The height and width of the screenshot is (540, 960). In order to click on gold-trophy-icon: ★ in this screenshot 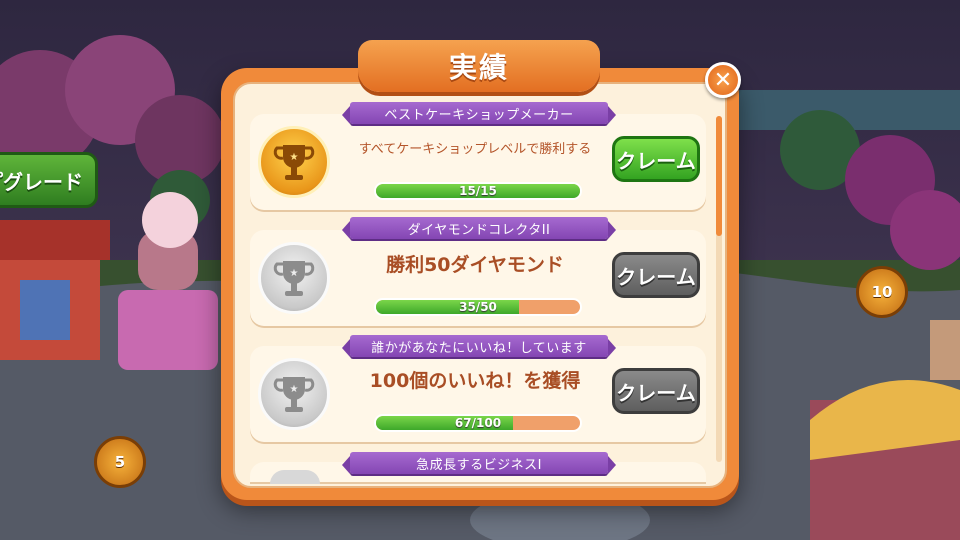, I will do `click(294, 162)`.